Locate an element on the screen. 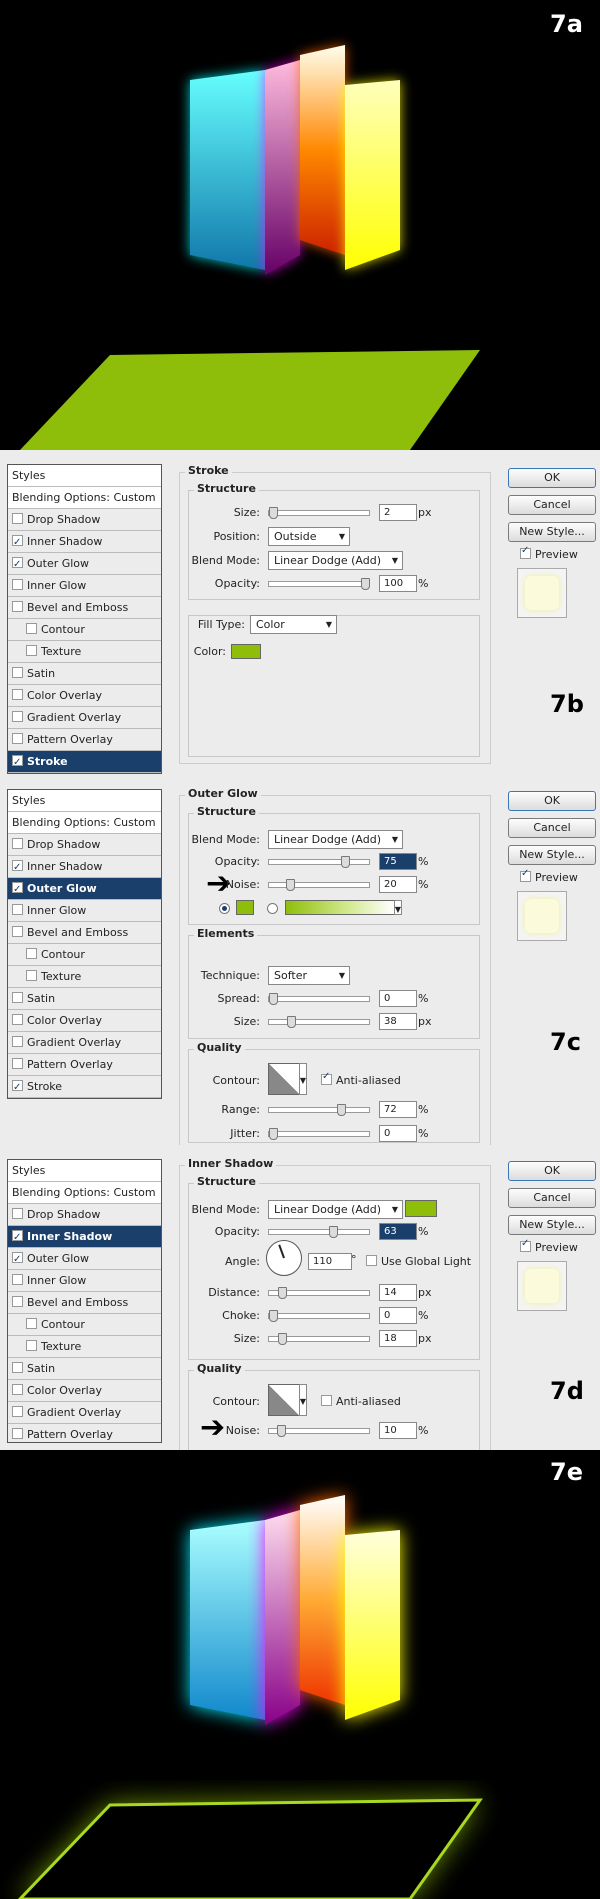 This screenshot has height=1899, width=600. shadow-color-swatch is located at coordinates (421, 1208).